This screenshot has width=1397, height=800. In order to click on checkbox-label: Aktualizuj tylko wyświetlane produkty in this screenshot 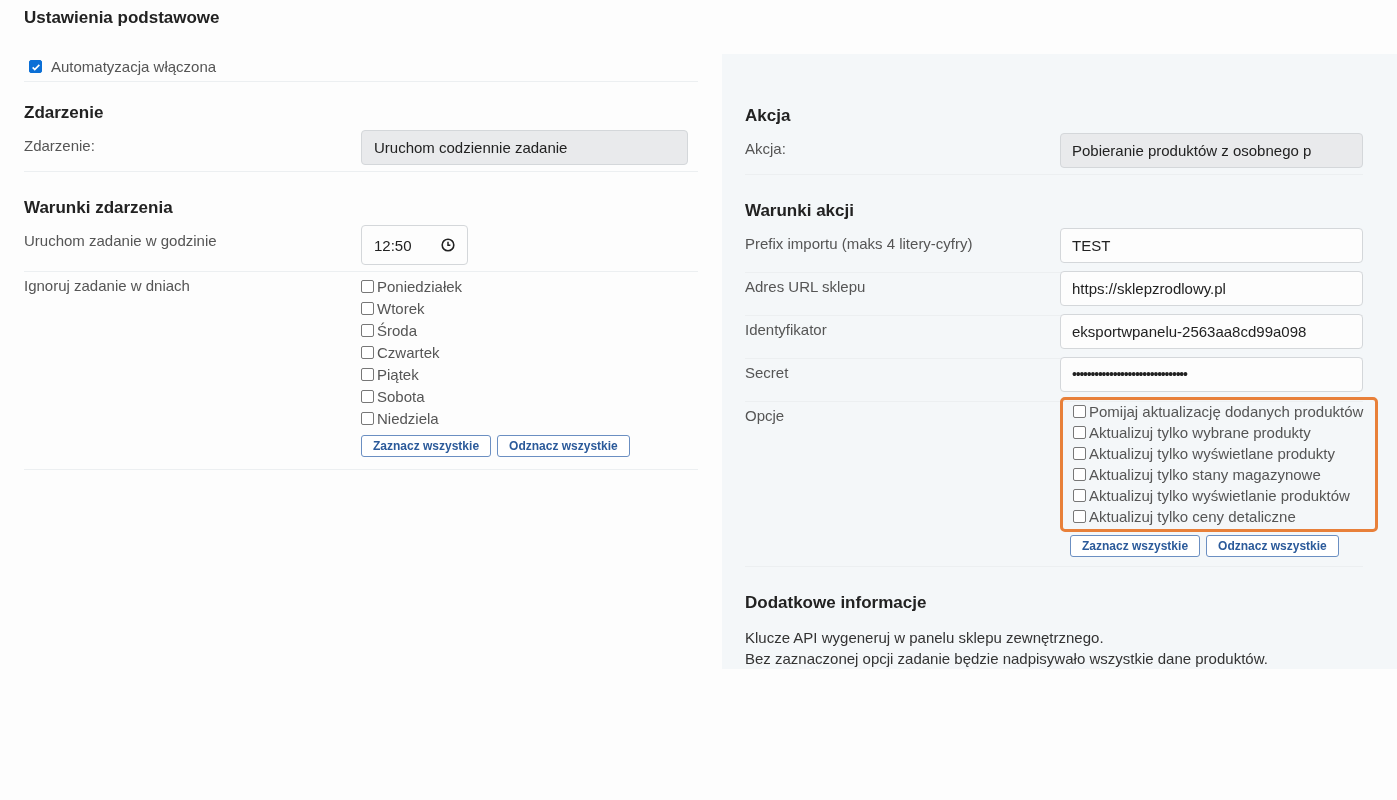, I will do `click(1212, 453)`.